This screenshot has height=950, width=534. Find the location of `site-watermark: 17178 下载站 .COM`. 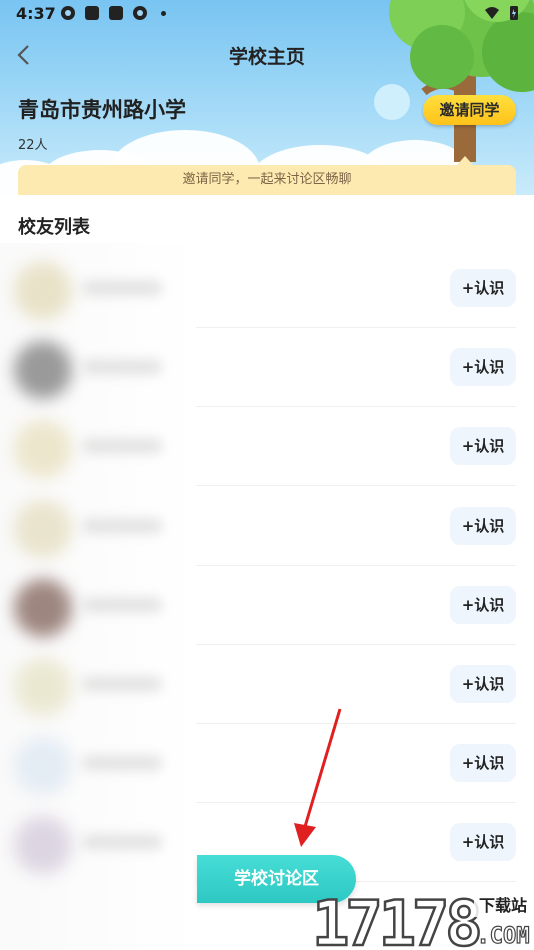

site-watermark: 17178 下载站 .COM is located at coordinates (422, 918).